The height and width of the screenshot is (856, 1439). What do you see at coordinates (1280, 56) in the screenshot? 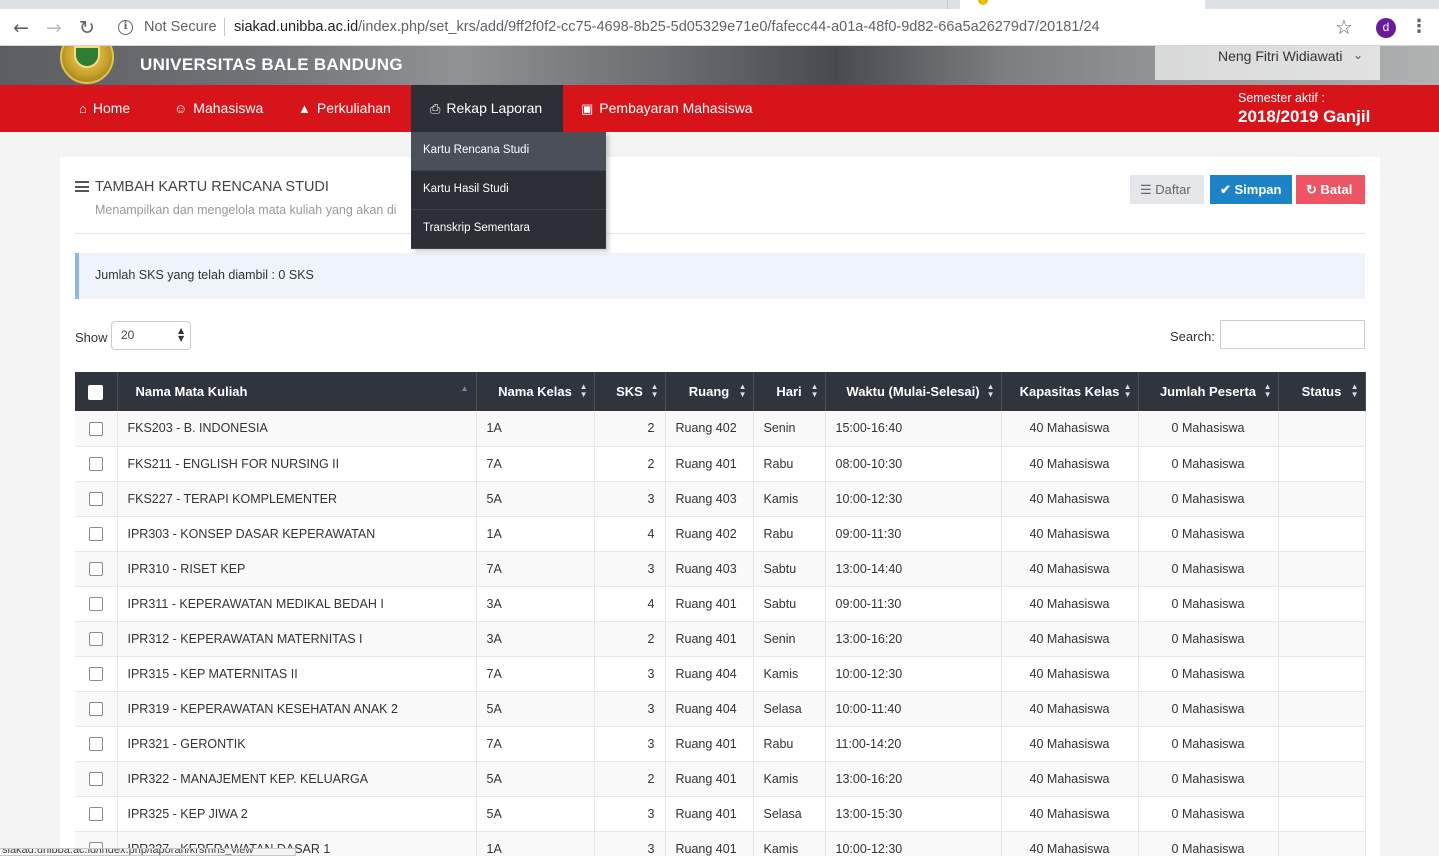
I see `user-name: Neng Fitri Widiawati` at bounding box center [1280, 56].